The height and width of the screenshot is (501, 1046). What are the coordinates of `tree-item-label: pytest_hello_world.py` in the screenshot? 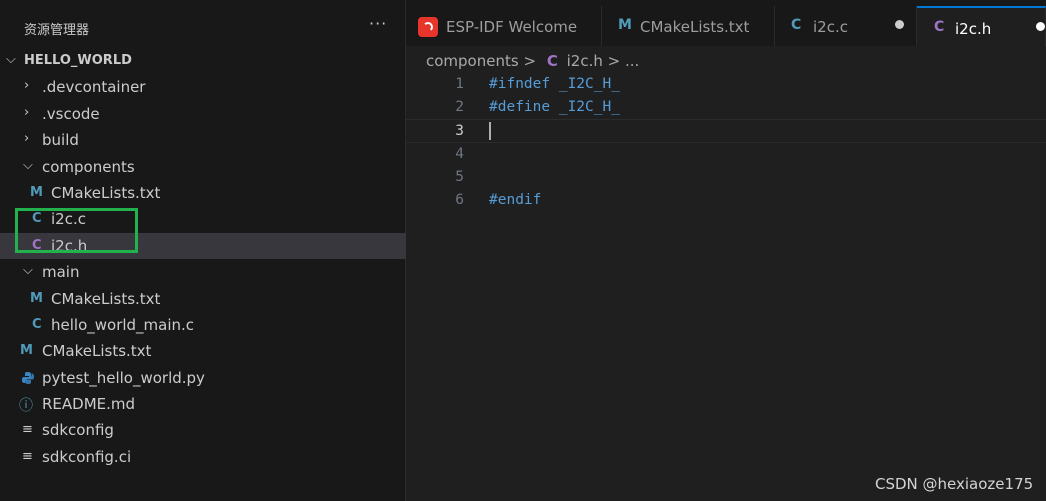 It's located at (123, 377).